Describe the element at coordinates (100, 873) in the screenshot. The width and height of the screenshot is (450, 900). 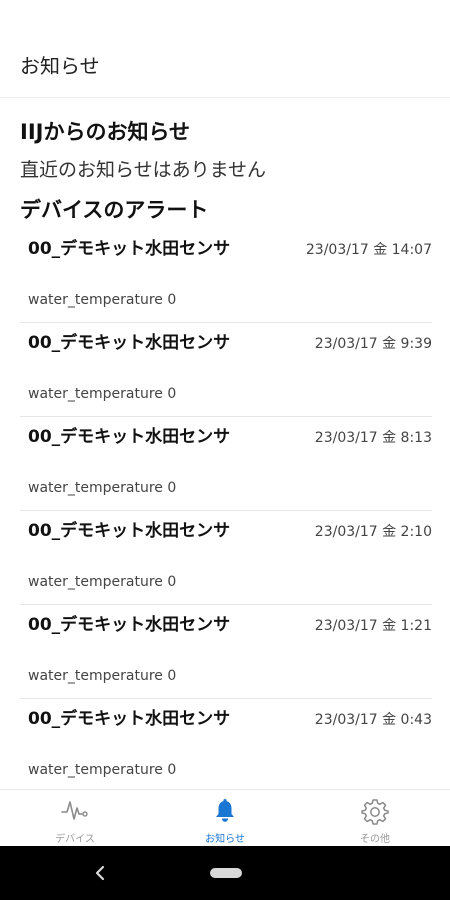
I see `back-icon` at that location.